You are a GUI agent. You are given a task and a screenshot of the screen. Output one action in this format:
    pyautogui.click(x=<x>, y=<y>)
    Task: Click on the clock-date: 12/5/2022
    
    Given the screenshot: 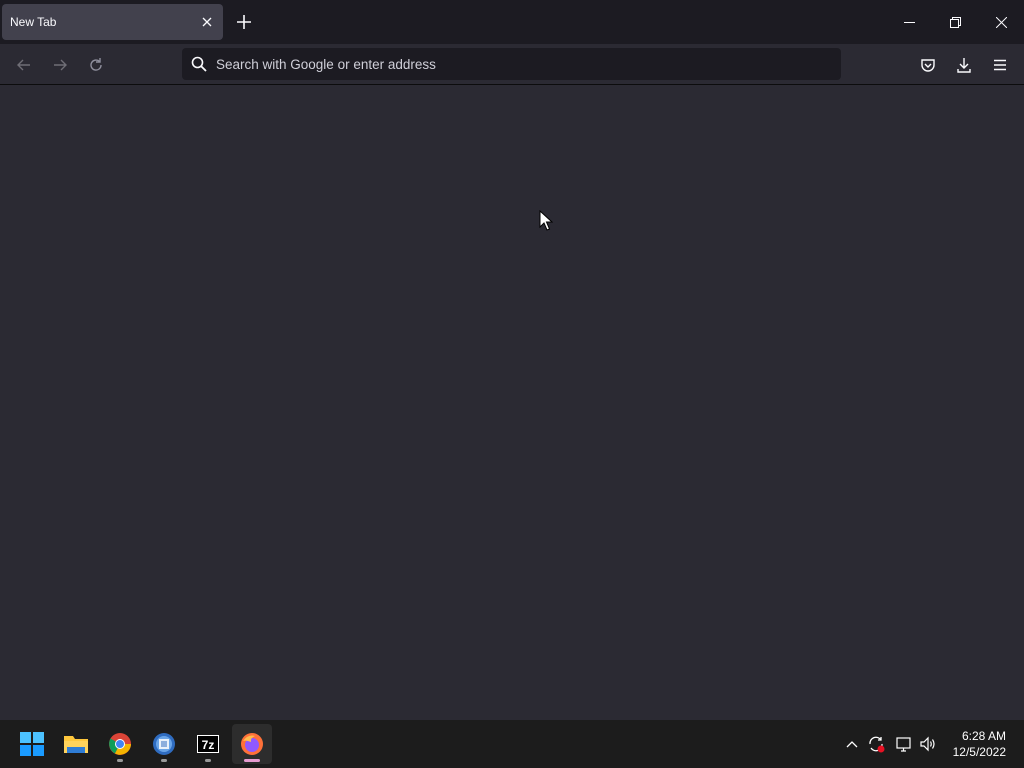 What is the action you would take?
    pyautogui.click(x=979, y=752)
    